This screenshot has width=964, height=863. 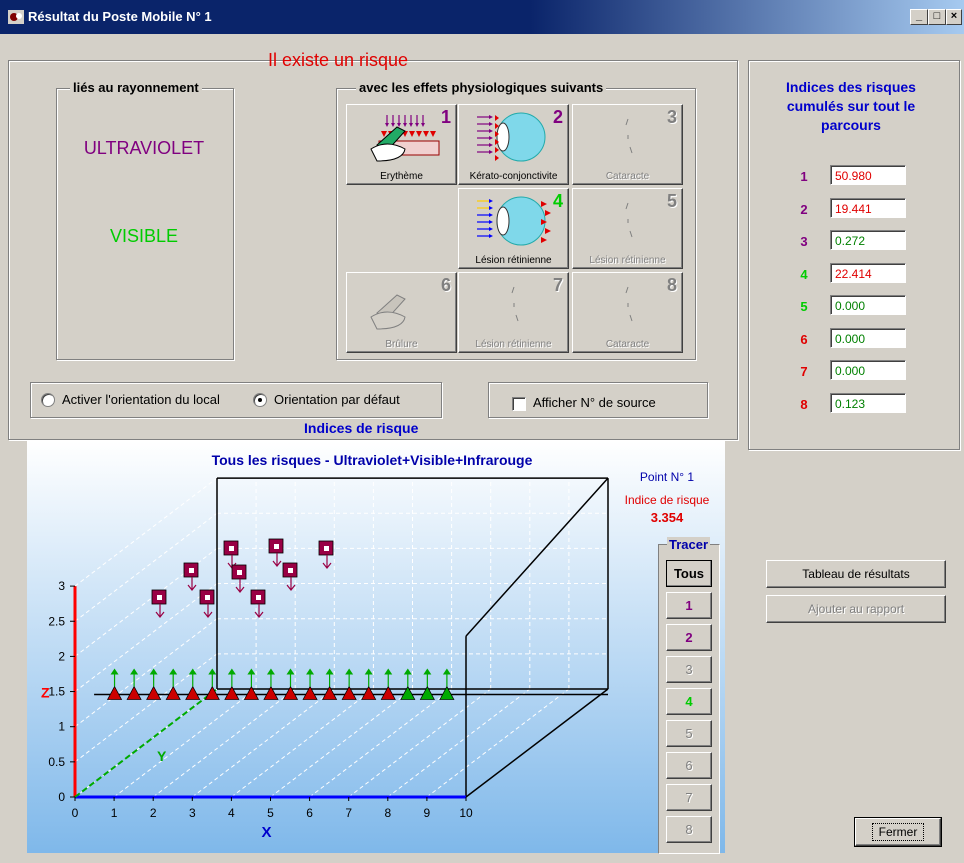 I want to click on effect-button-2: 2 Kérato-conjonctivite, so click(x=513, y=144).